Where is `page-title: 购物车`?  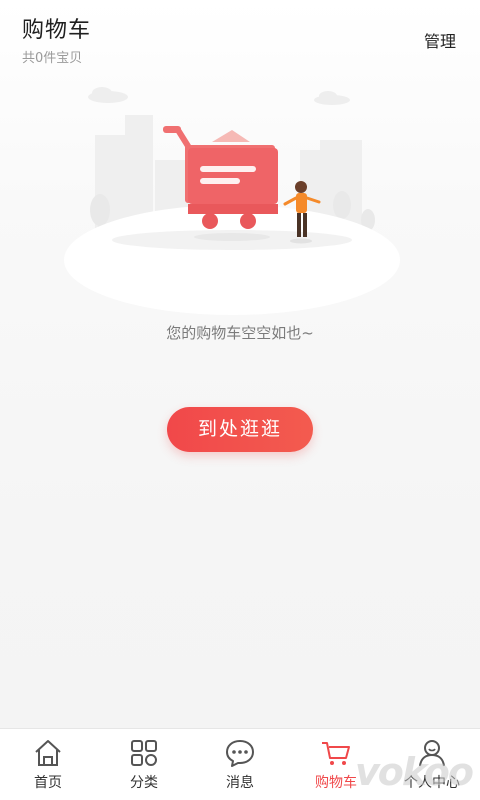 page-title: 购物车 is located at coordinates (57, 30).